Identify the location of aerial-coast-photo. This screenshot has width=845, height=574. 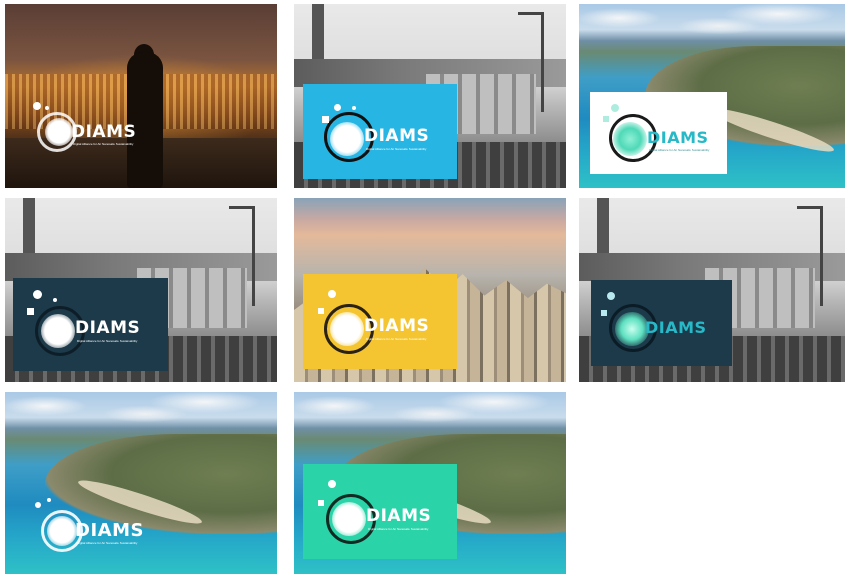
(141, 483).